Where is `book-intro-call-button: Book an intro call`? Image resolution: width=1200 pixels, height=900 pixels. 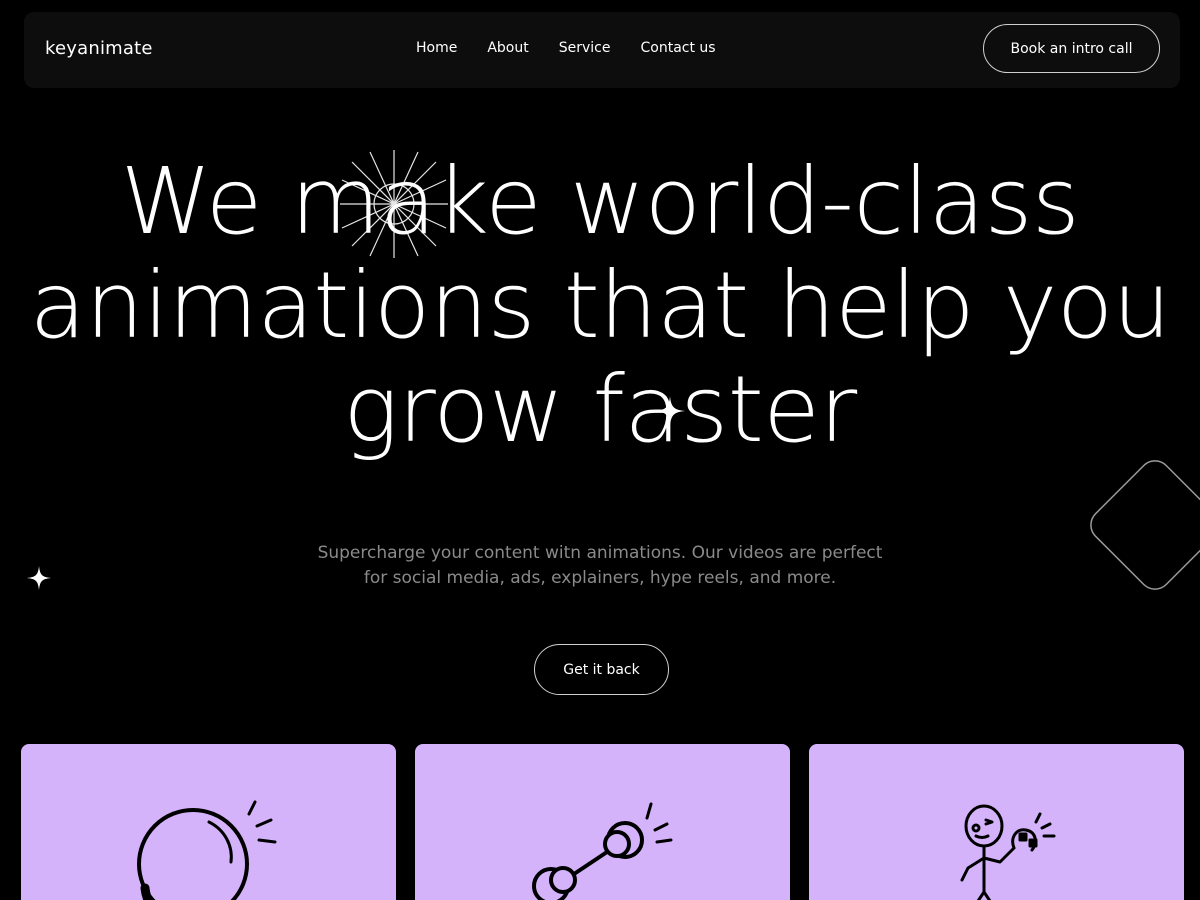
book-intro-call-button: Book an intro call is located at coordinates (1071, 48).